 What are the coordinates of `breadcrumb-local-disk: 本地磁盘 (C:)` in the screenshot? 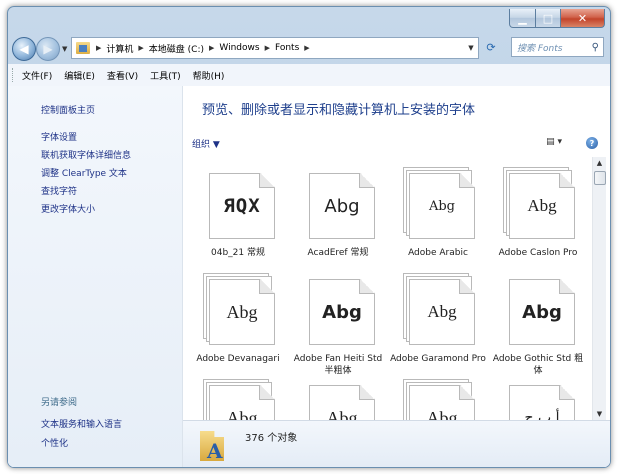 It's located at (176, 48).